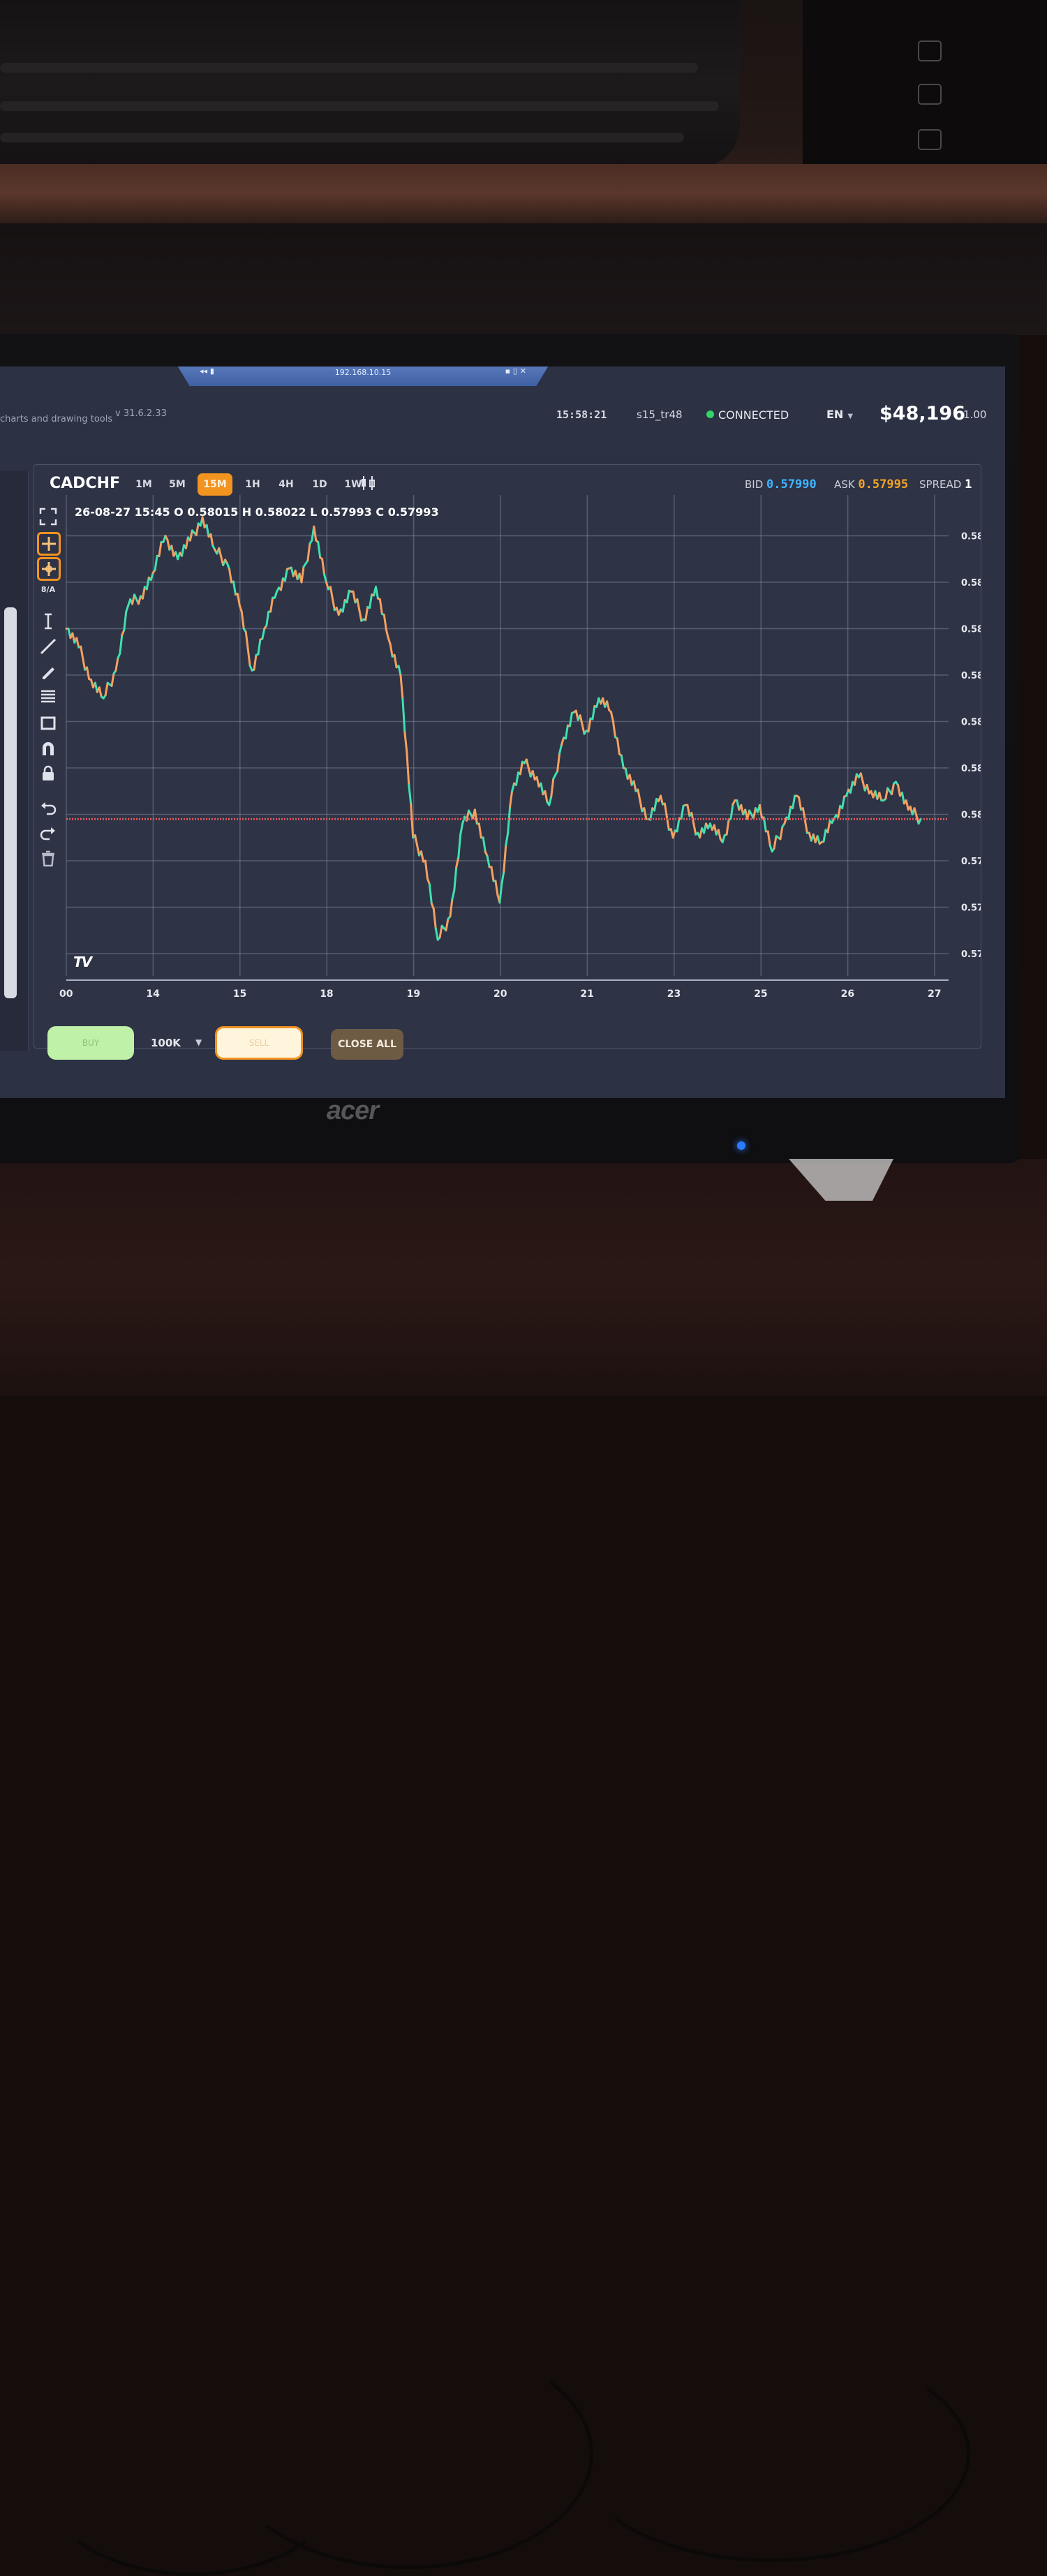  I want to click on x-tick-label: 19, so click(413, 994).